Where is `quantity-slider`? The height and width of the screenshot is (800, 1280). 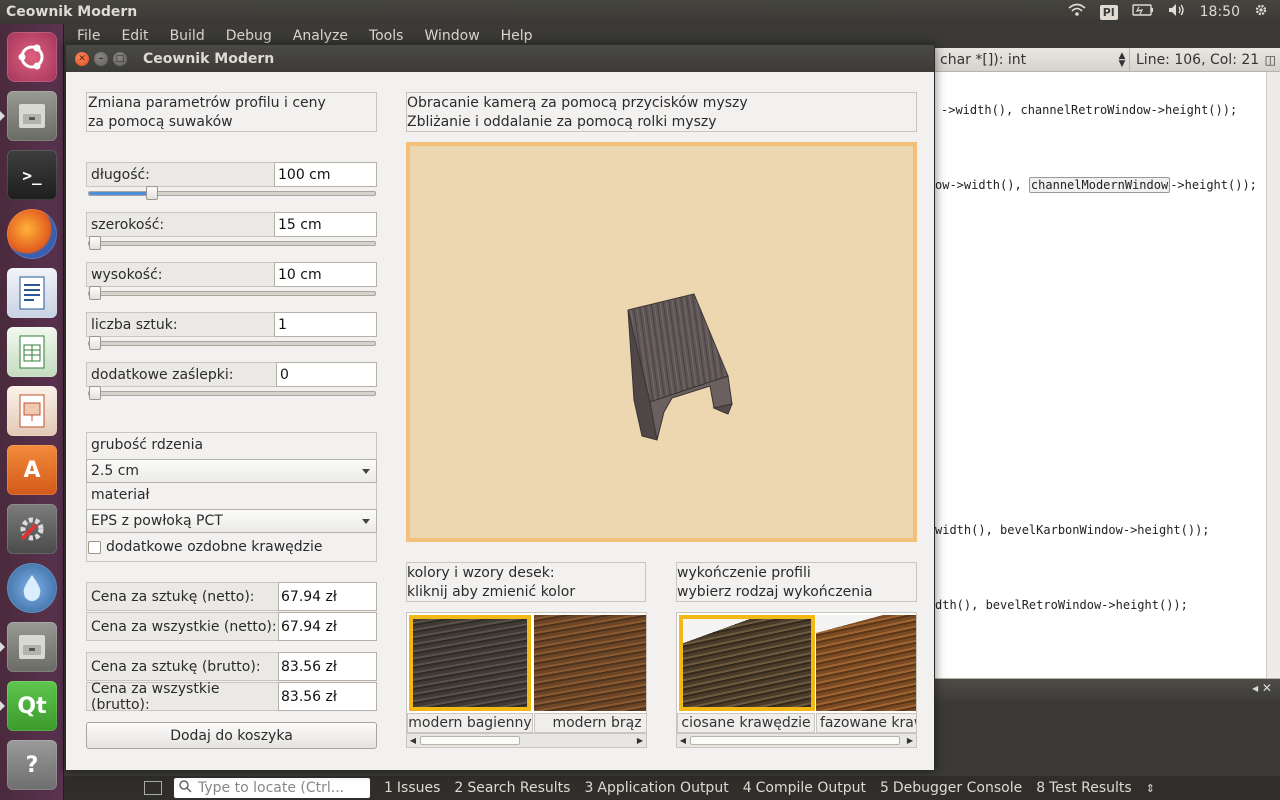
quantity-slider is located at coordinates (232, 343).